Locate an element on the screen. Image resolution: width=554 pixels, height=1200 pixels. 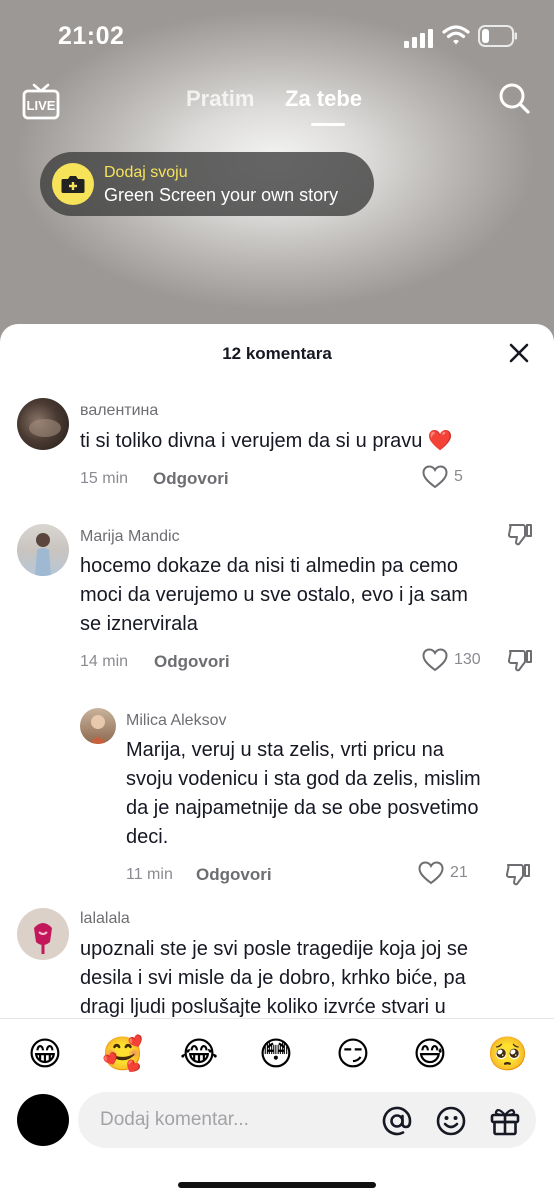
comment-count: 12 komentara is located at coordinates (277, 353).